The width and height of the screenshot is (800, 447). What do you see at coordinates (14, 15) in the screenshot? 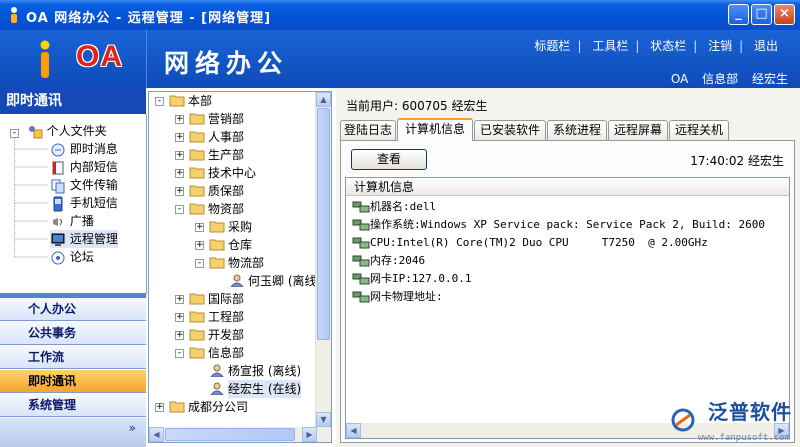
I see `app-icon` at bounding box center [14, 15].